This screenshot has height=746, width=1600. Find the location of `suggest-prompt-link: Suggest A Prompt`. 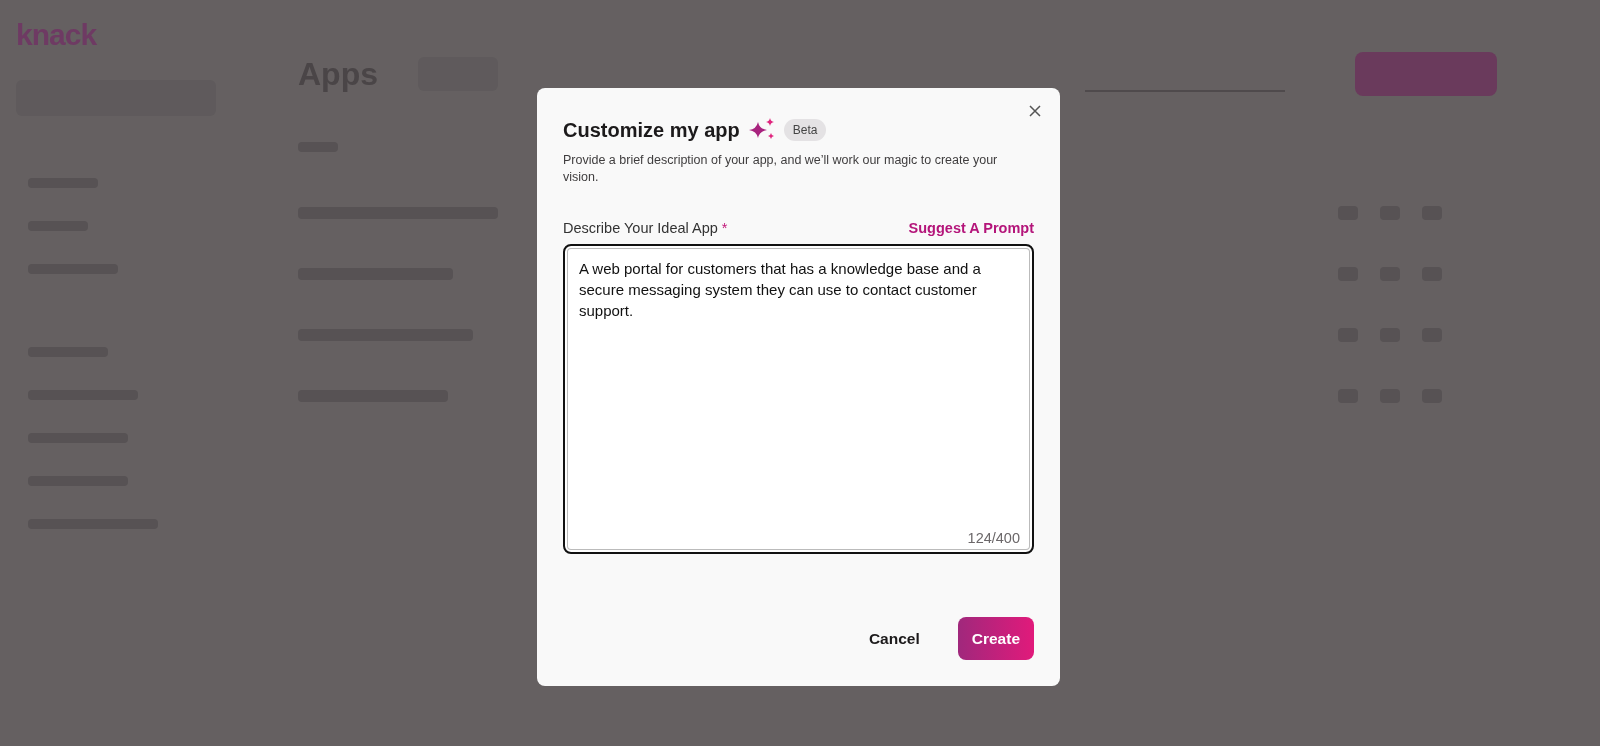

suggest-prompt-link: Suggest A Prompt is located at coordinates (971, 228).